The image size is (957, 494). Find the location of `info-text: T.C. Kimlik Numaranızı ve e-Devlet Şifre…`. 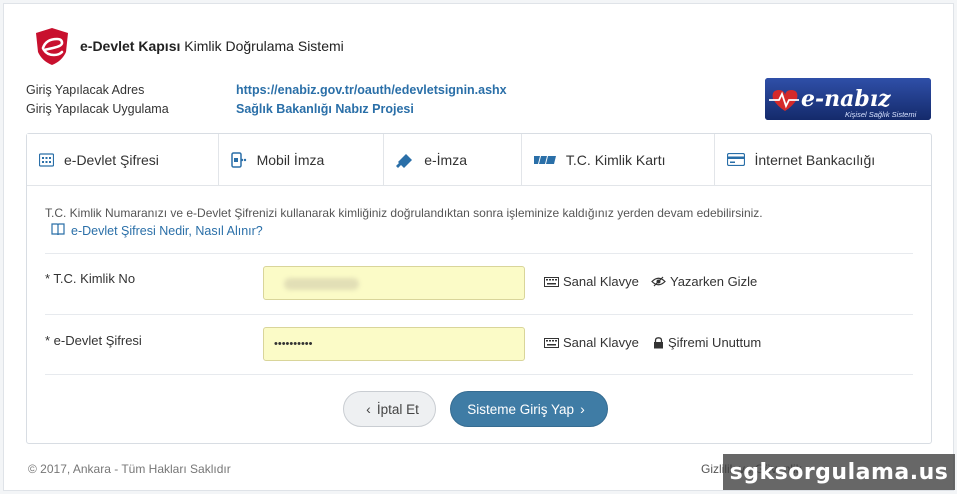

info-text: T.C. Kimlik Numaranızı ve e-Devlet Şifre… is located at coordinates (404, 213).